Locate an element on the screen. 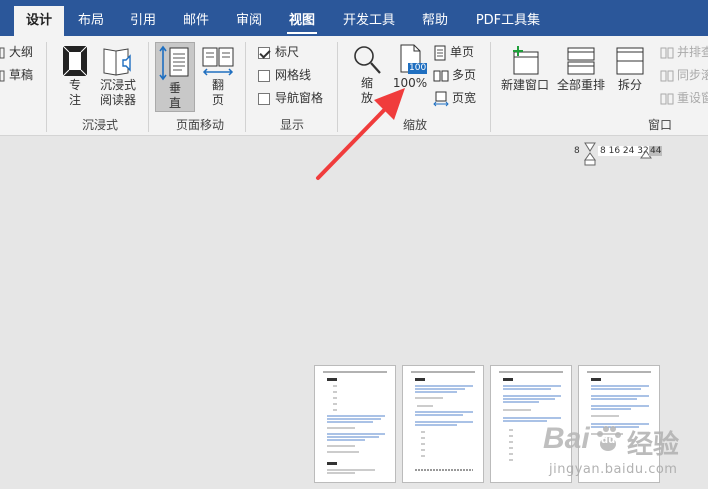 The width and height of the screenshot is (708, 489). reset-window-position-button: 重设窗 is located at coordinates (684, 98).